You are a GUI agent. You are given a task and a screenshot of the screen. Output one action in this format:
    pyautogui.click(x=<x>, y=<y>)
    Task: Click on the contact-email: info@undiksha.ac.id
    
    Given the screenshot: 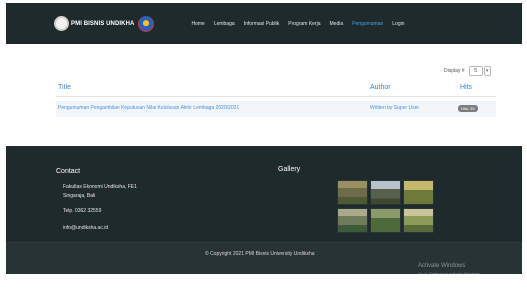 What is the action you would take?
    pyautogui.click(x=85, y=228)
    